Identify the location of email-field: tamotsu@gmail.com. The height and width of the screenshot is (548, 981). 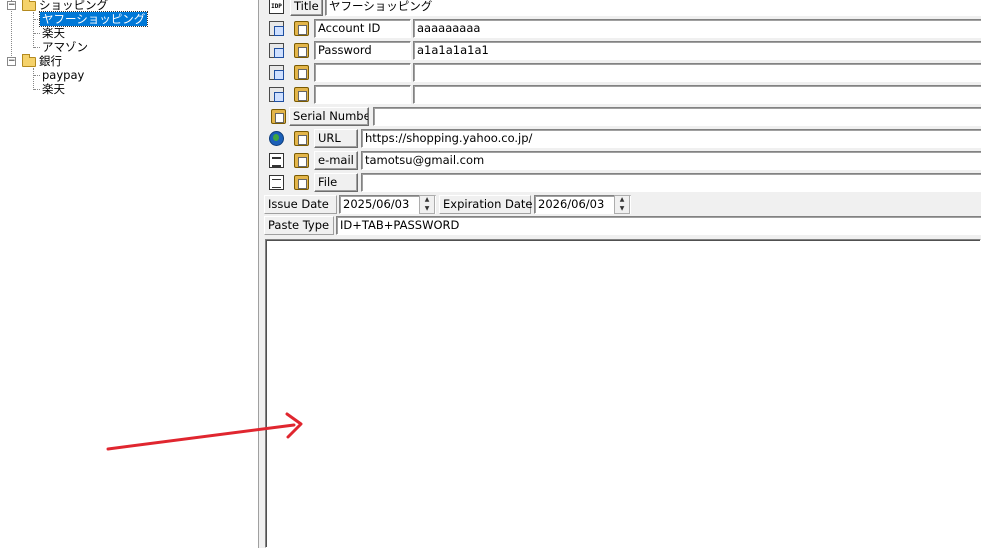
(671, 160).